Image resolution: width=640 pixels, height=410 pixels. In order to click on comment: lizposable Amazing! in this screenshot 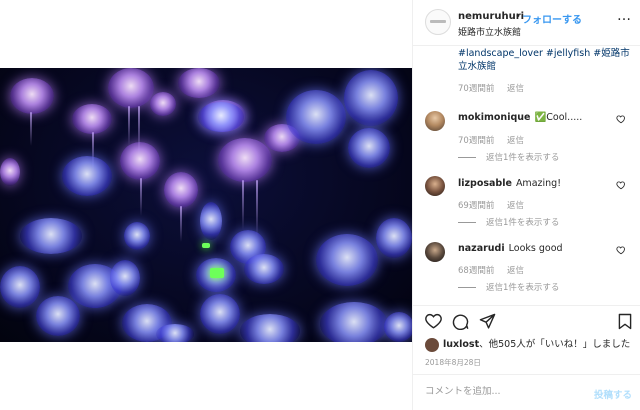, I will do `click(509, 183)`.